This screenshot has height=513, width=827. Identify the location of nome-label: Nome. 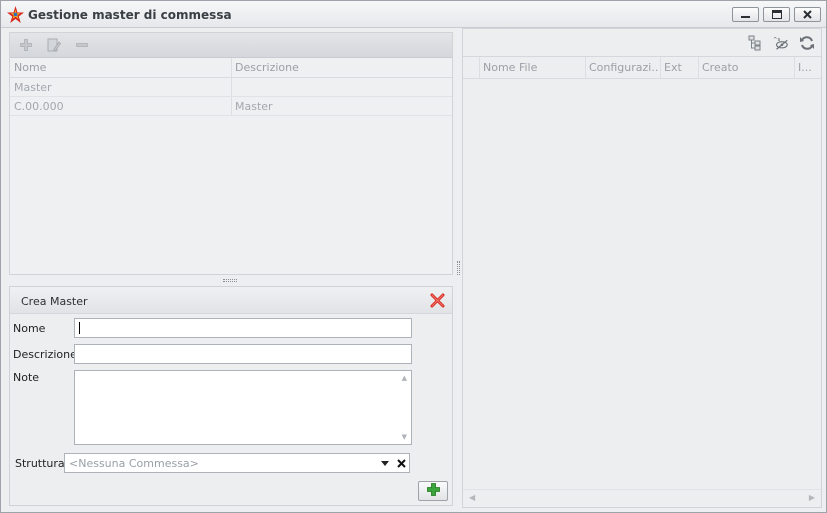
(29, 328).